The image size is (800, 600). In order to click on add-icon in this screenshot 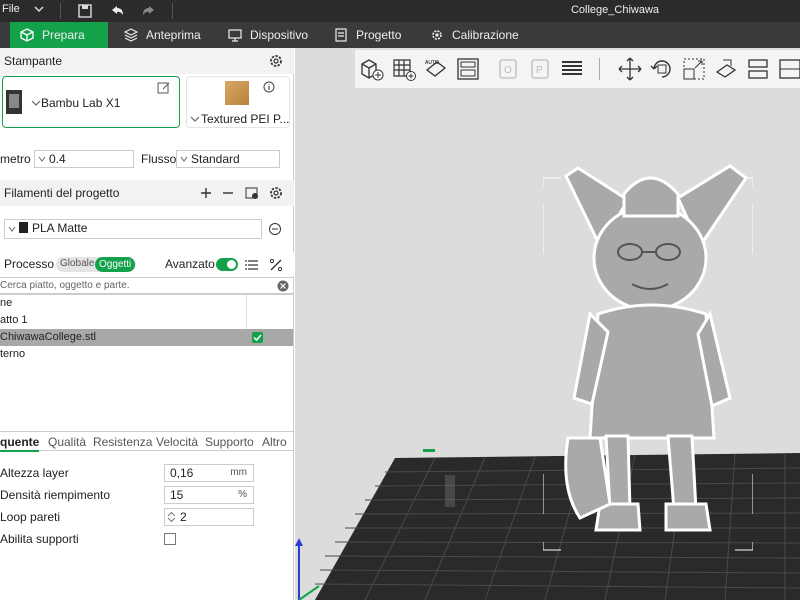, I will do `click(206, 193)`.